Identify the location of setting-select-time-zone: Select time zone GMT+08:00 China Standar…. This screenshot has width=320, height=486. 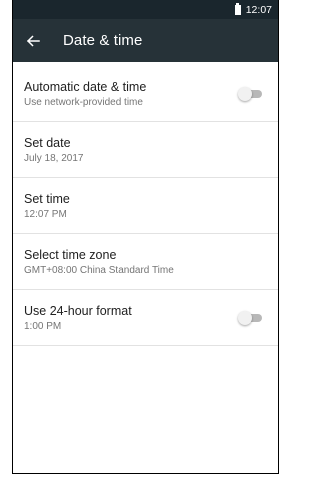
(145, 262).